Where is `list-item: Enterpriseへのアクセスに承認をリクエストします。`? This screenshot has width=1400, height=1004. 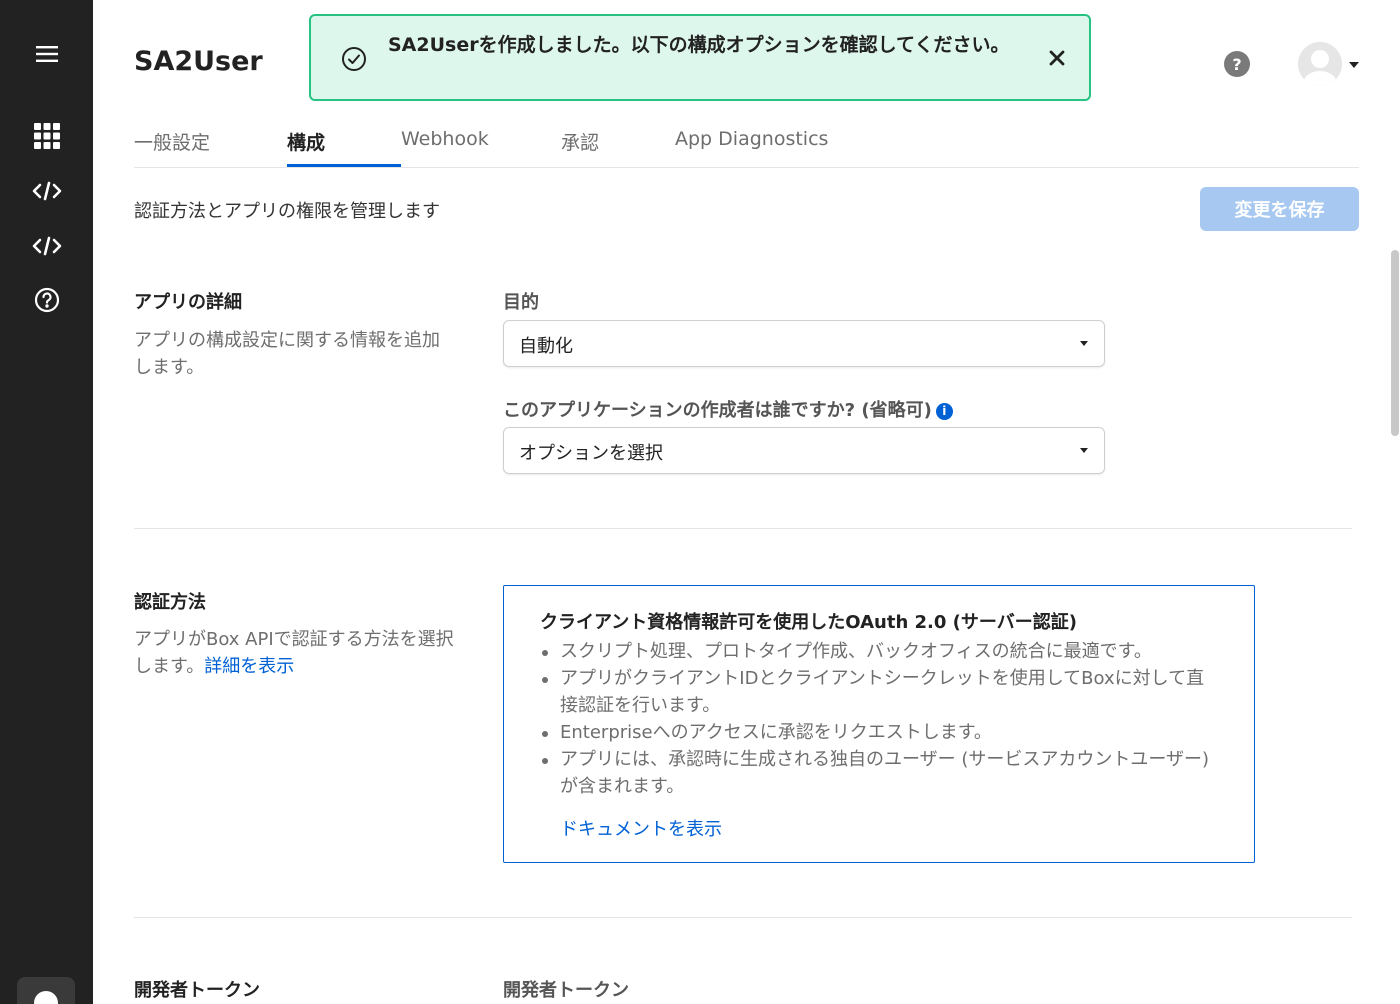
list-item: Enterpriseへのアクセスに承認をリクエストします。 is located at coordinates (881, 732).